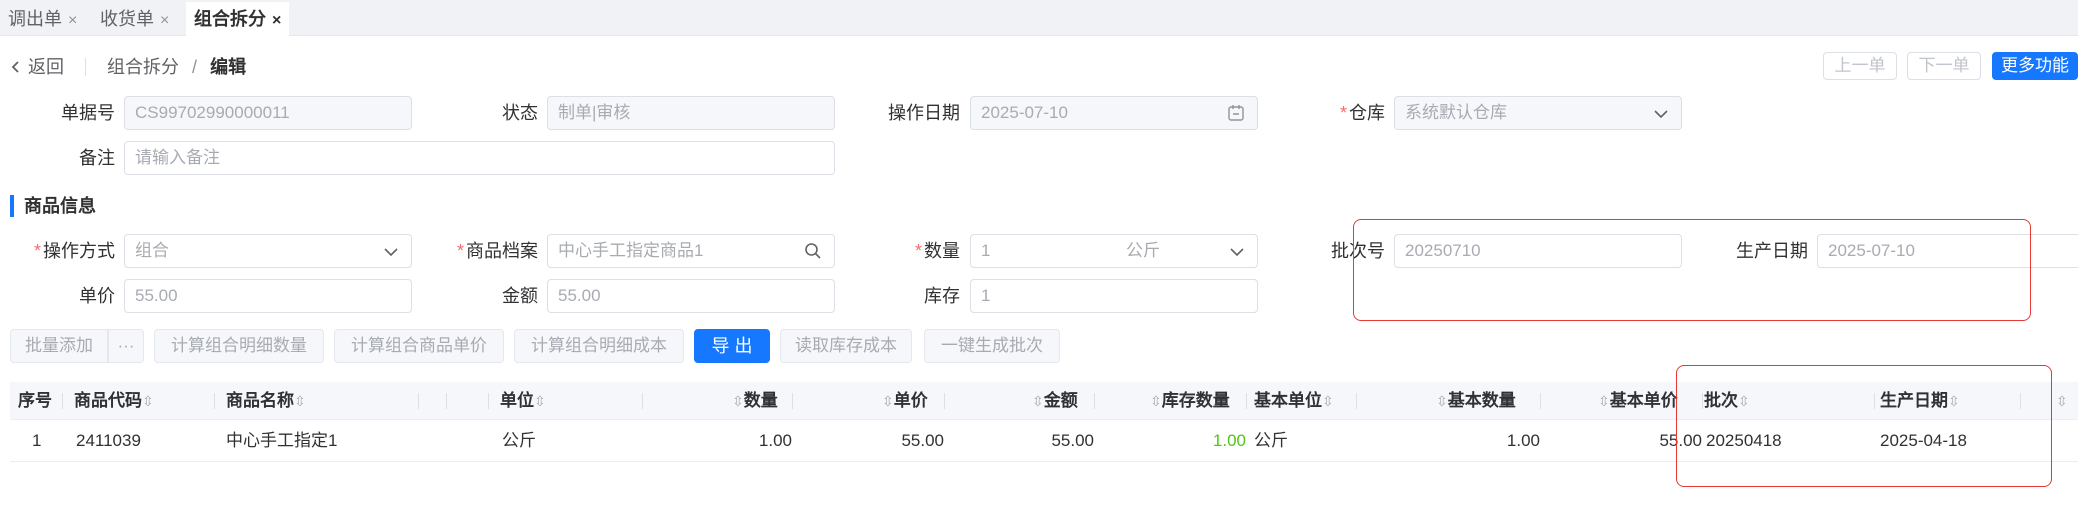 This screenshot has height=532, width=2078. Describe the element at coordinates (108, 440) in the screenshot. I see `cell-code: 2411039` at that location.